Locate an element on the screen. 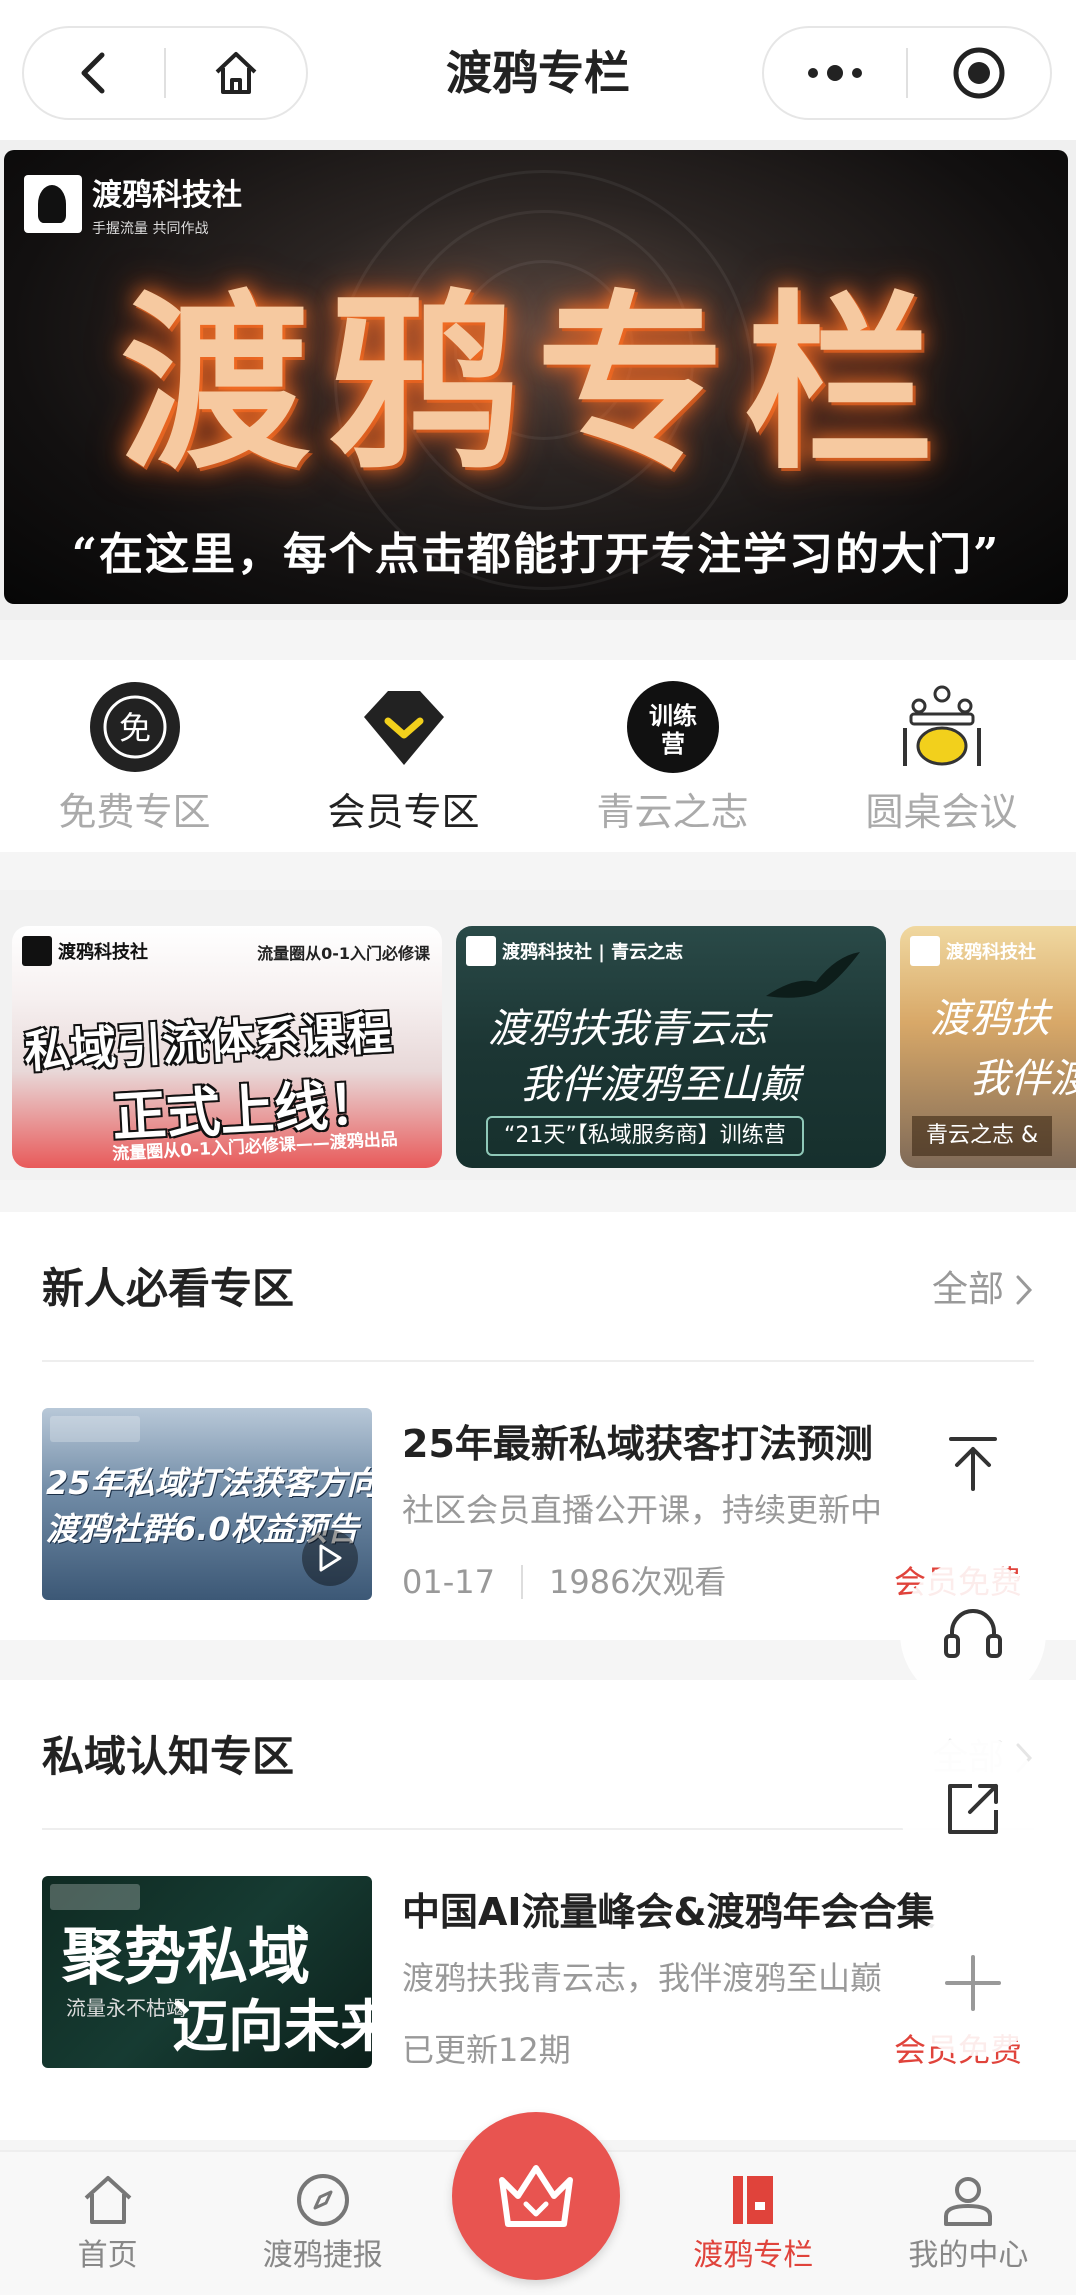 The image size is (1076, 2295). category-free: 免 免费专区 is located at coordinates (134, 756).